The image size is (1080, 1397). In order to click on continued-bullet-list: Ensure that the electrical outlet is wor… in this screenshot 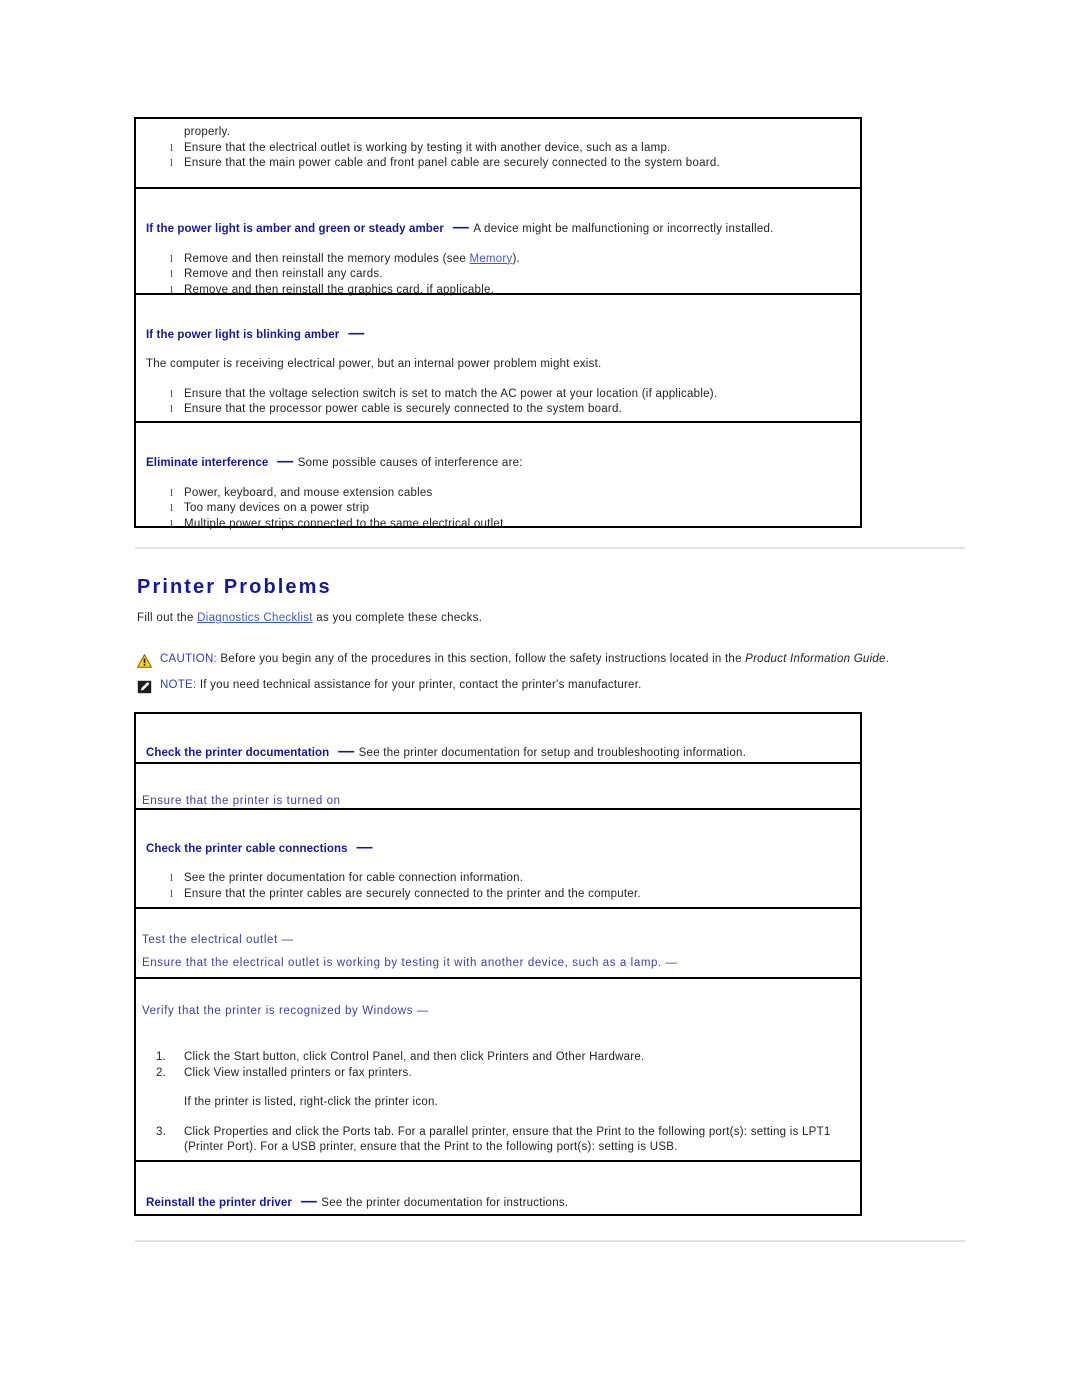, I will do `click(498, 156)`.